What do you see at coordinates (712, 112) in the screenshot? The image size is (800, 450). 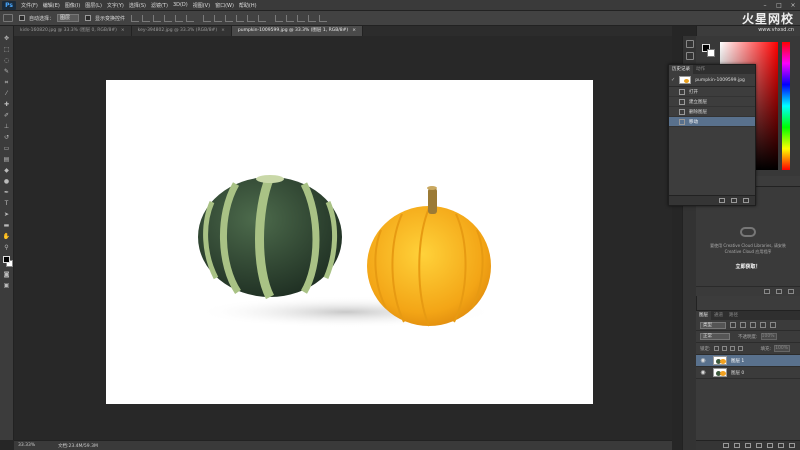 I see `history-step: 删除图层` at bounding box center [712, 112].